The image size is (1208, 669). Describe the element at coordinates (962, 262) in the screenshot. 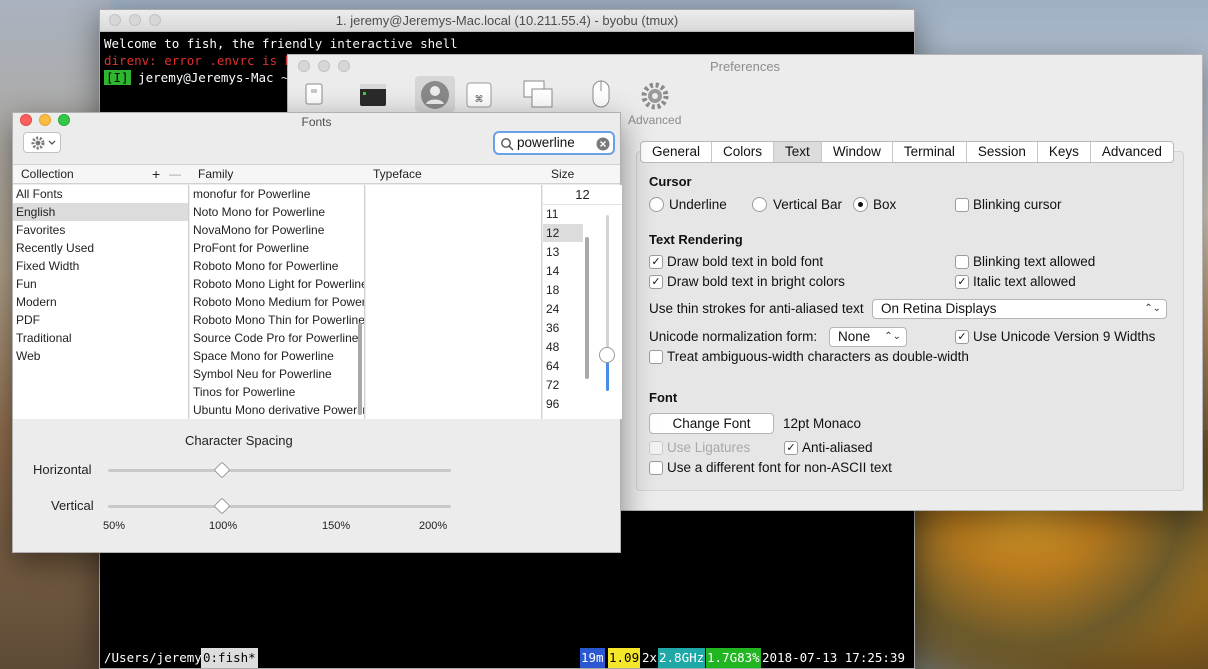

I see `blinking-text-checkbox` at that location.